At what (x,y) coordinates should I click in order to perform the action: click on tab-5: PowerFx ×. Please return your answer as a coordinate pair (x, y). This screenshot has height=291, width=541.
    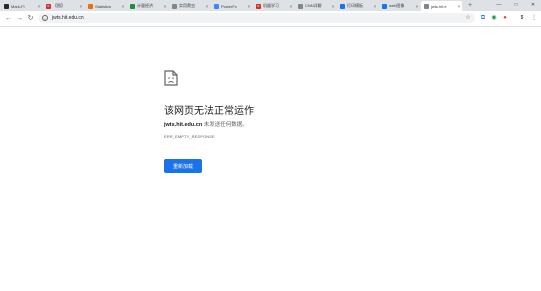
    Looking at the image, I should click on (231, 6).